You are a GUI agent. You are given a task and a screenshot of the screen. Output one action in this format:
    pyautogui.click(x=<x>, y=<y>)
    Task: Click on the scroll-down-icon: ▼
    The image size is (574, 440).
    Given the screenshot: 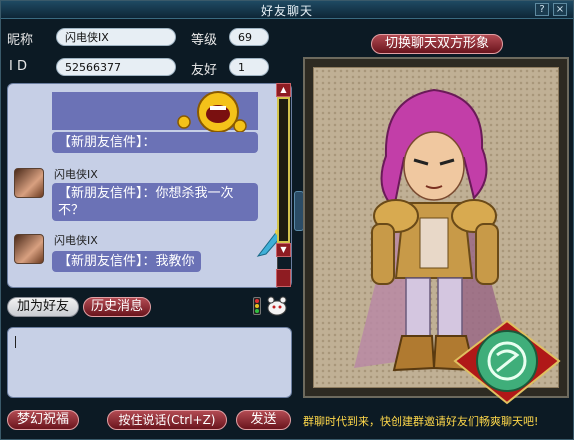 What is the action you would take?
    pyautogui.click(x=283, y=250)
    